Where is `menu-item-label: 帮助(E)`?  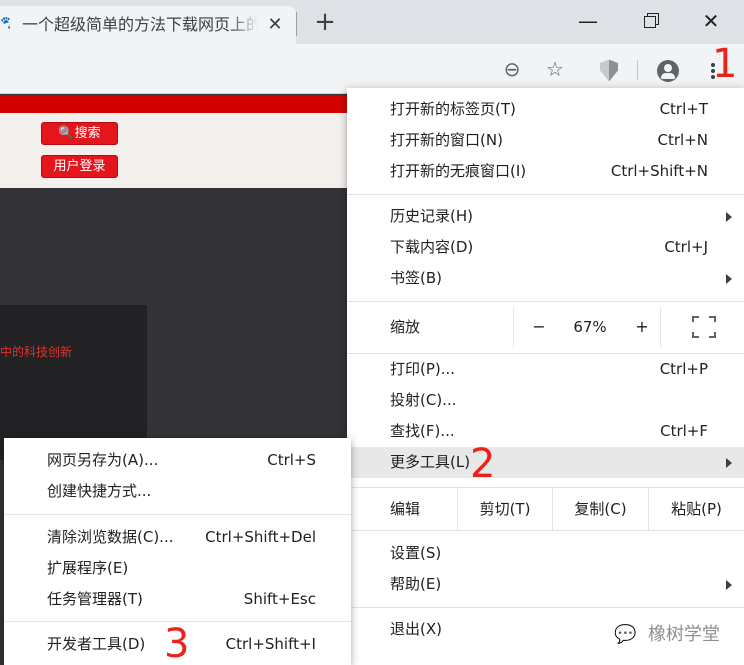
menu-item-label: 帮助(E) is located at coordinates (416, 584).